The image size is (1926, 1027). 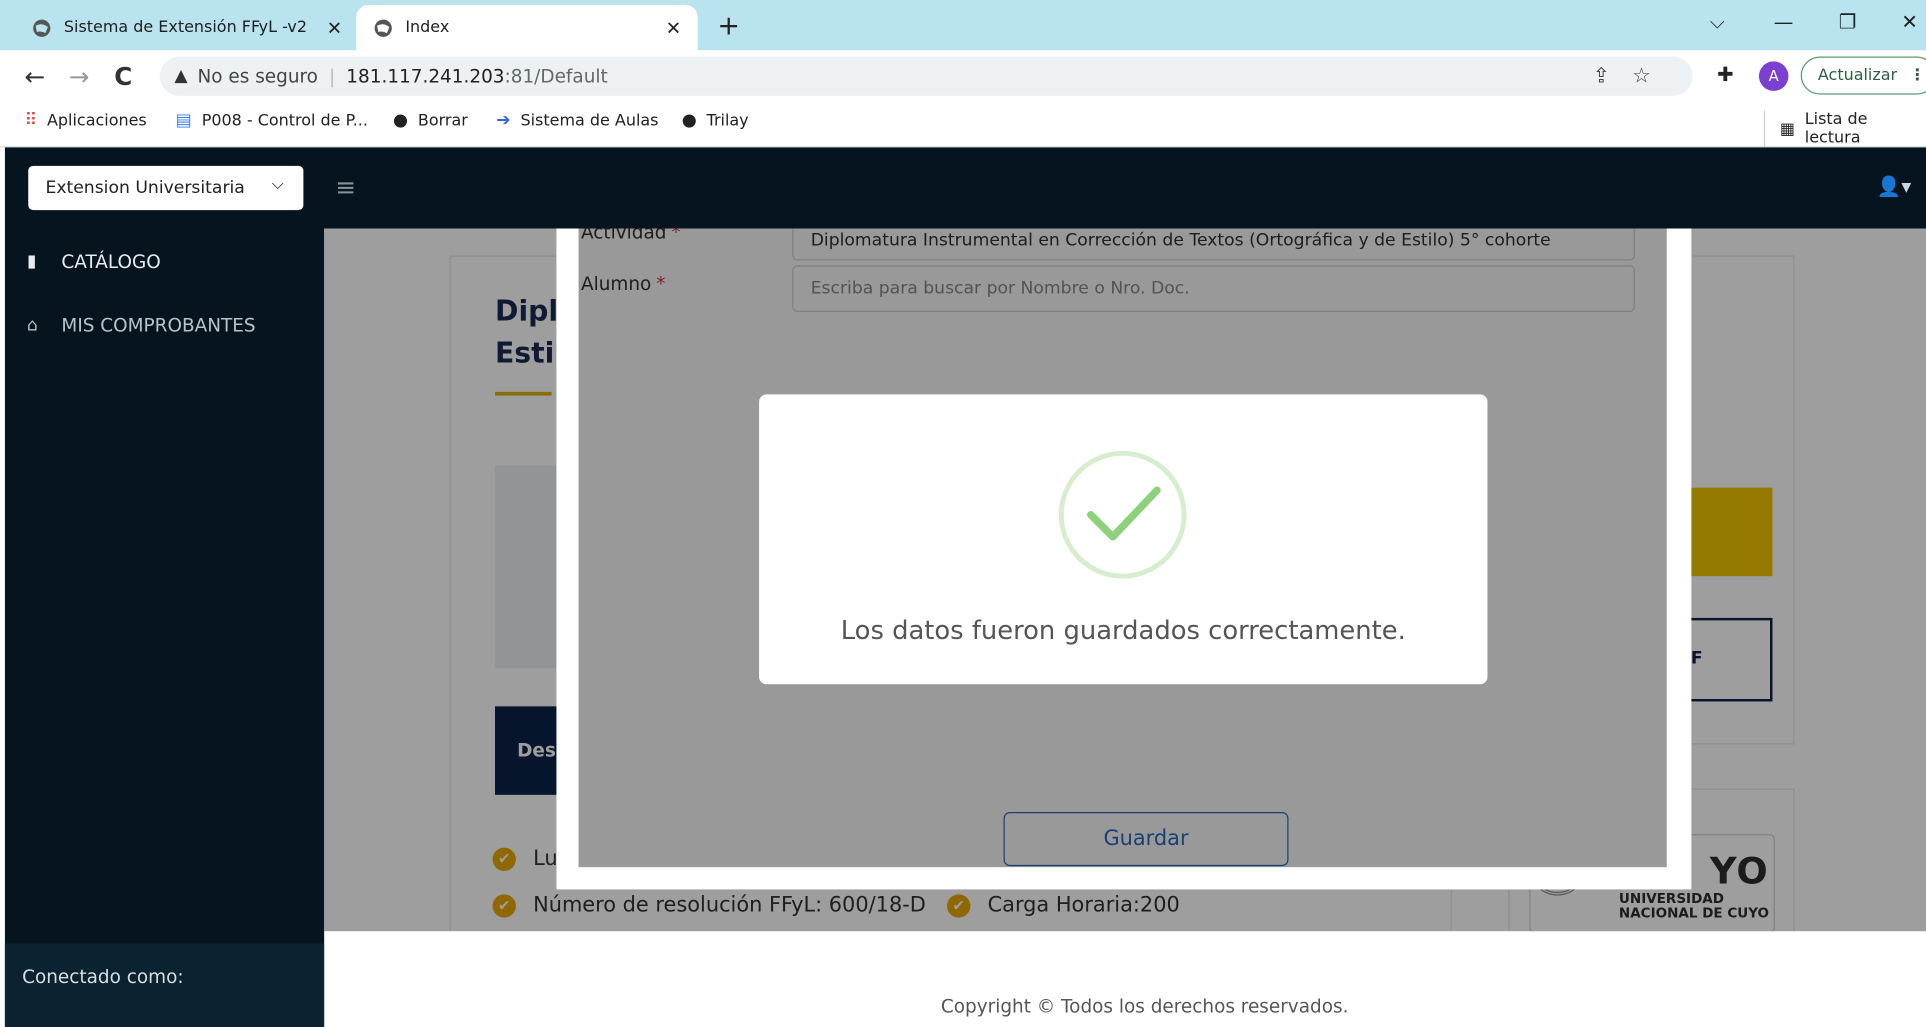 I want to click on close-window-icon: ✕, so click(x=1909, y=21).